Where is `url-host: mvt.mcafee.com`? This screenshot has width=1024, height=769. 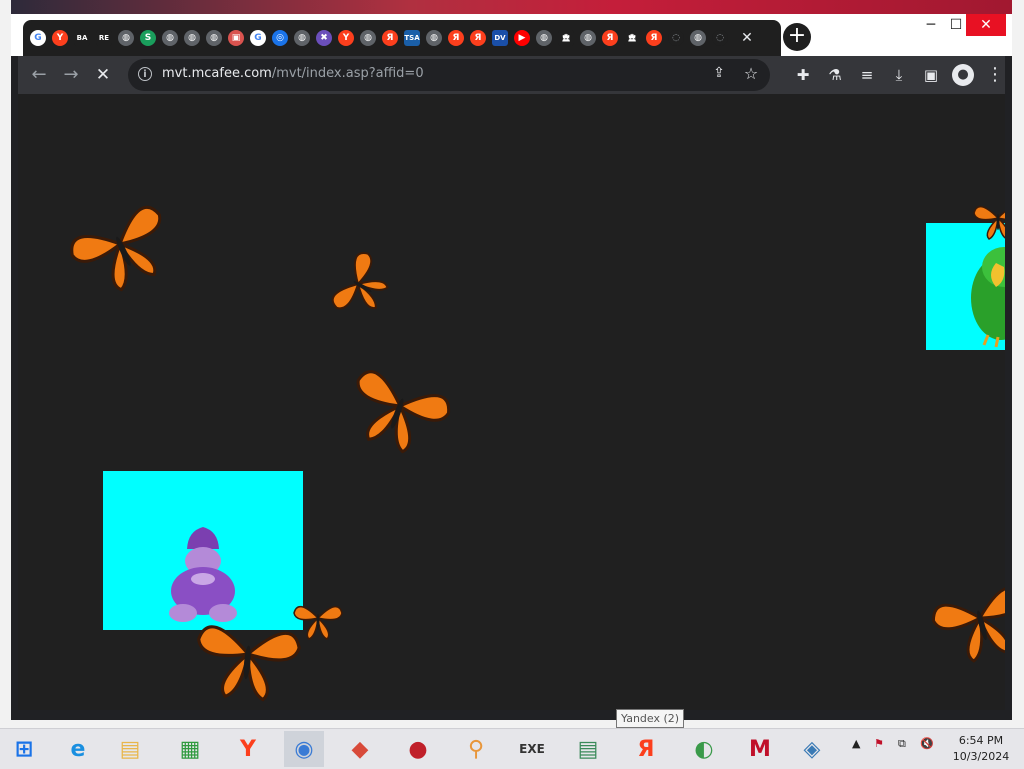 url-host: mvt.mcafee.com is located at coordinates (217, 73).